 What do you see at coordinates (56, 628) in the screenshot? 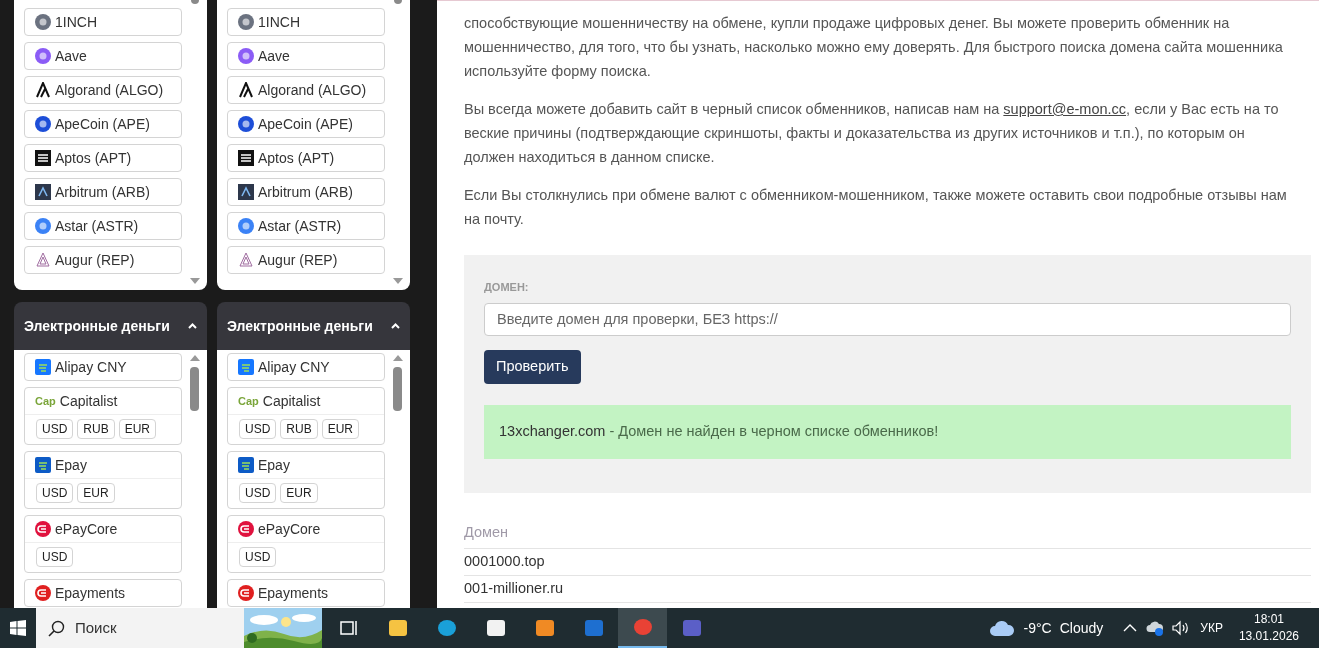
I see `search-icon` at bounding box center [56, 628].